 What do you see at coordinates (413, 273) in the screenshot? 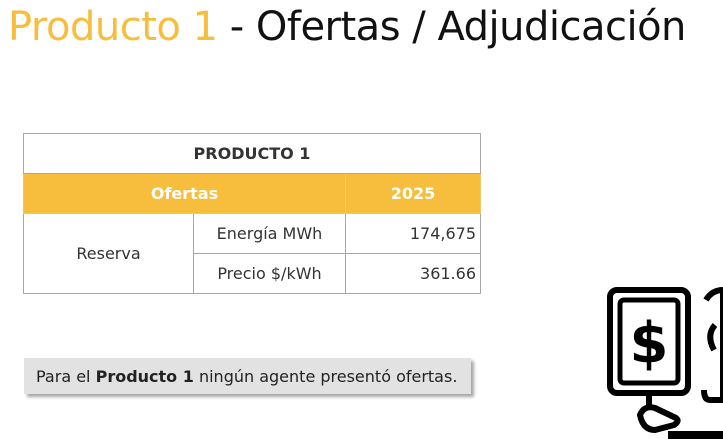
I see `value-cell: 361.66` at bounding box center [413, 273].